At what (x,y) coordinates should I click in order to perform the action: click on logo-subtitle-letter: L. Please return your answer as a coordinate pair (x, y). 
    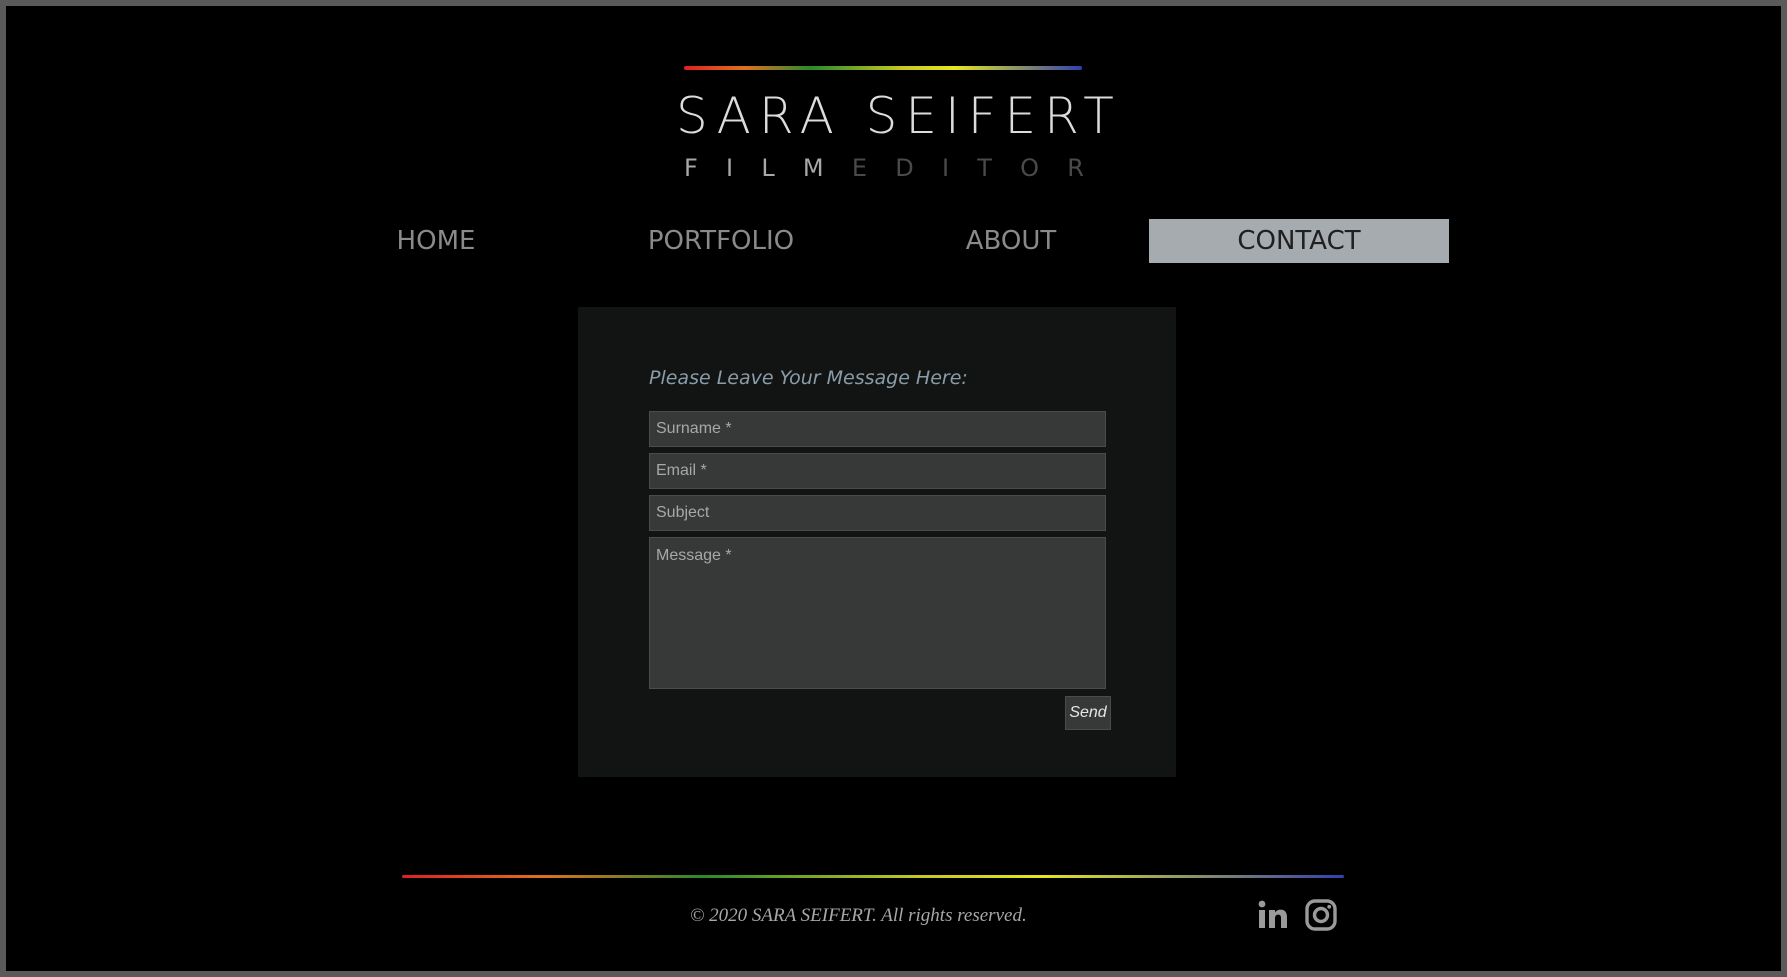
    Looking at the image, I should click on (768, 168).